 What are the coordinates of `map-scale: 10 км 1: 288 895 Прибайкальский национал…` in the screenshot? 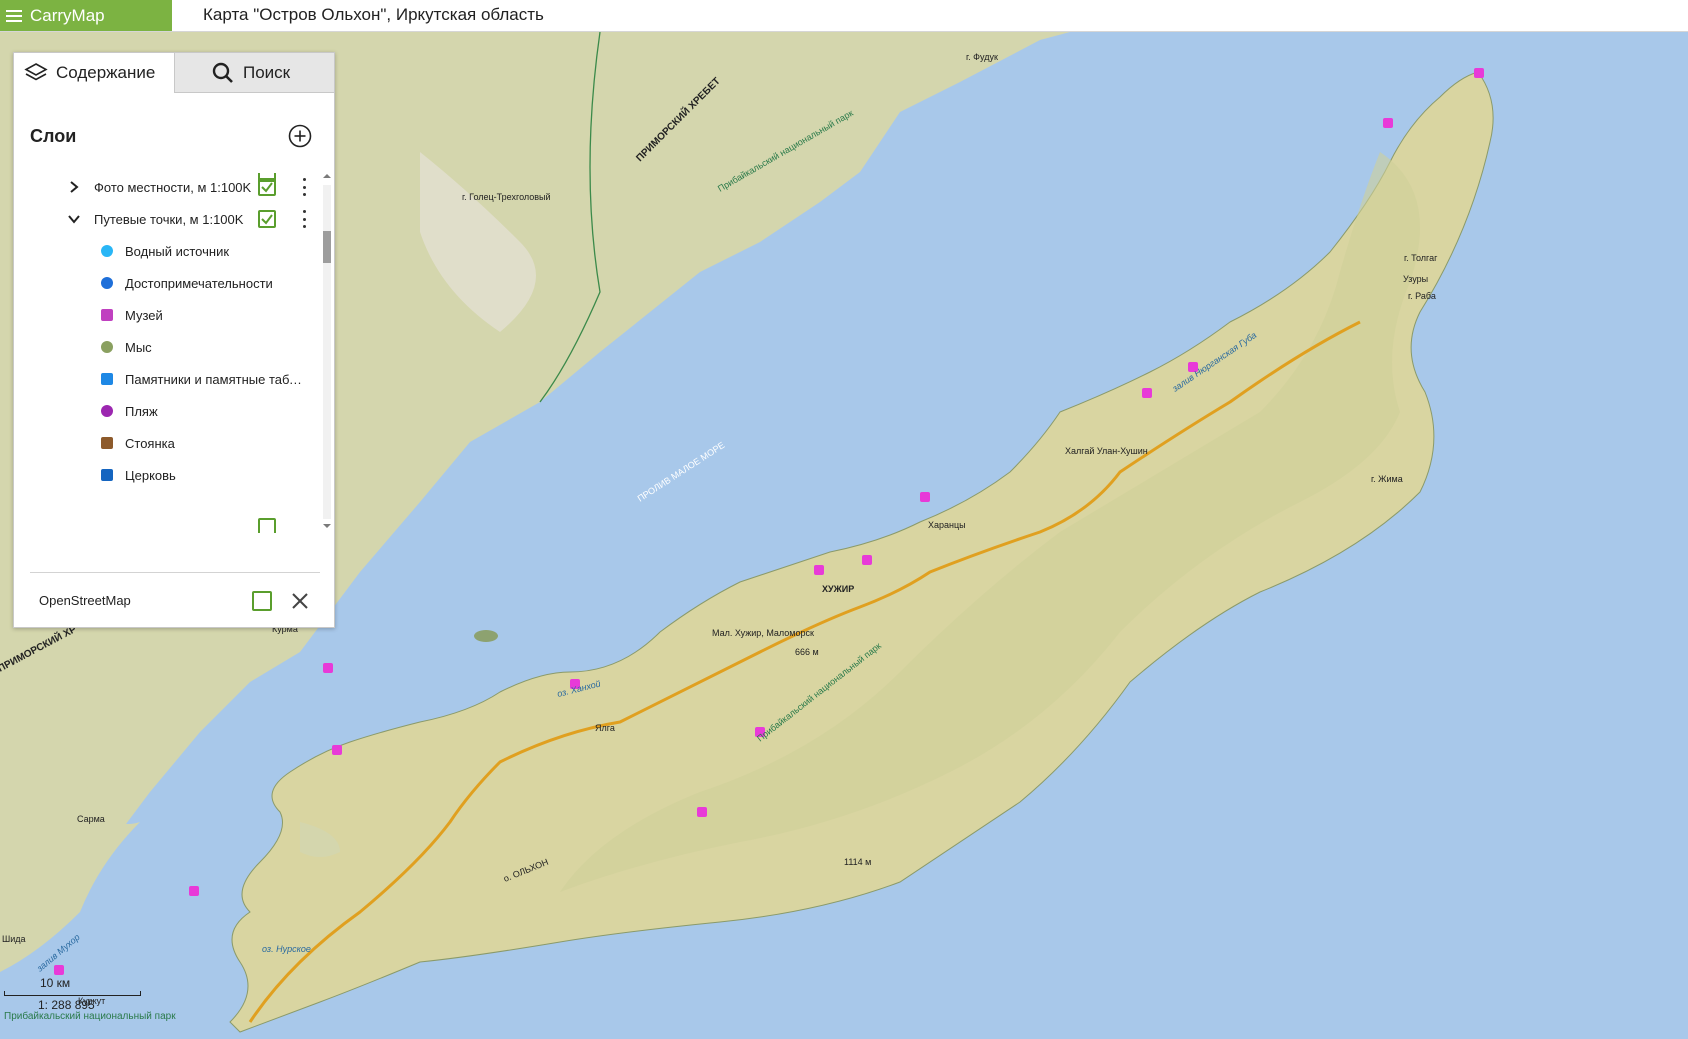 It's located at (94, 1006).